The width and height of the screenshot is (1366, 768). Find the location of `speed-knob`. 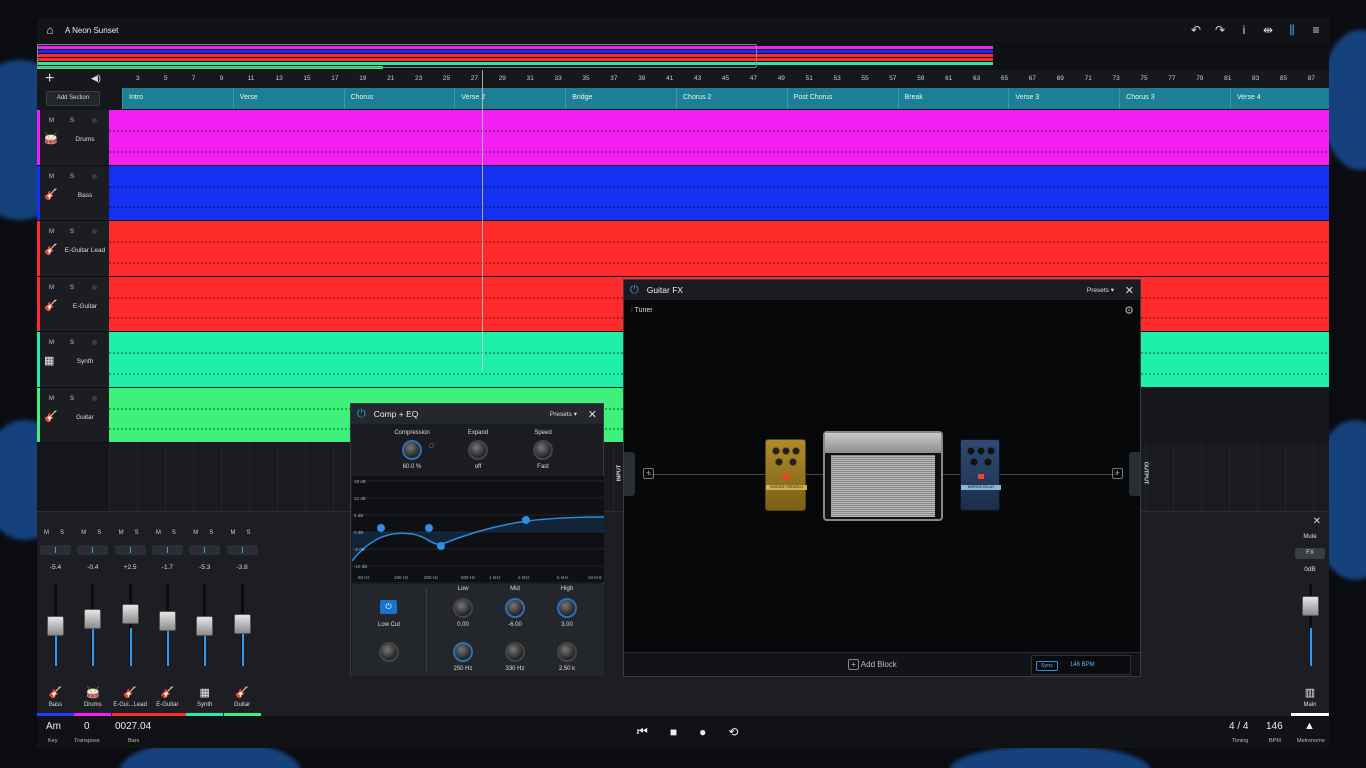

speed-knob is located at coordinates (543, 450).